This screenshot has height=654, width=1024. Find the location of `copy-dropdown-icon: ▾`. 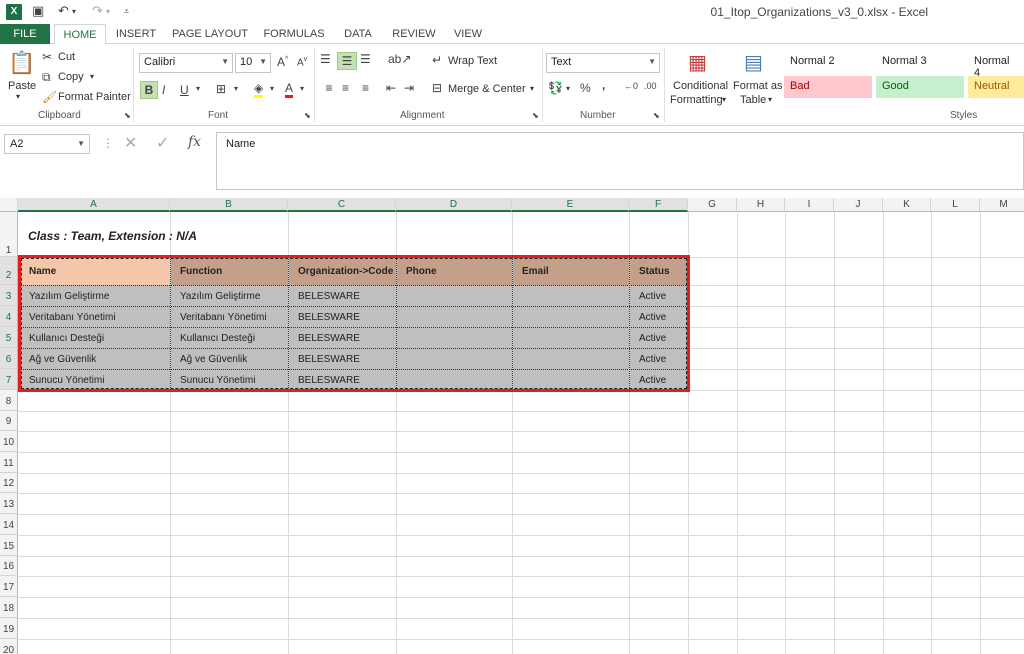

copy-dropdown-icon: ▾ is located at coordinates (92, 76).